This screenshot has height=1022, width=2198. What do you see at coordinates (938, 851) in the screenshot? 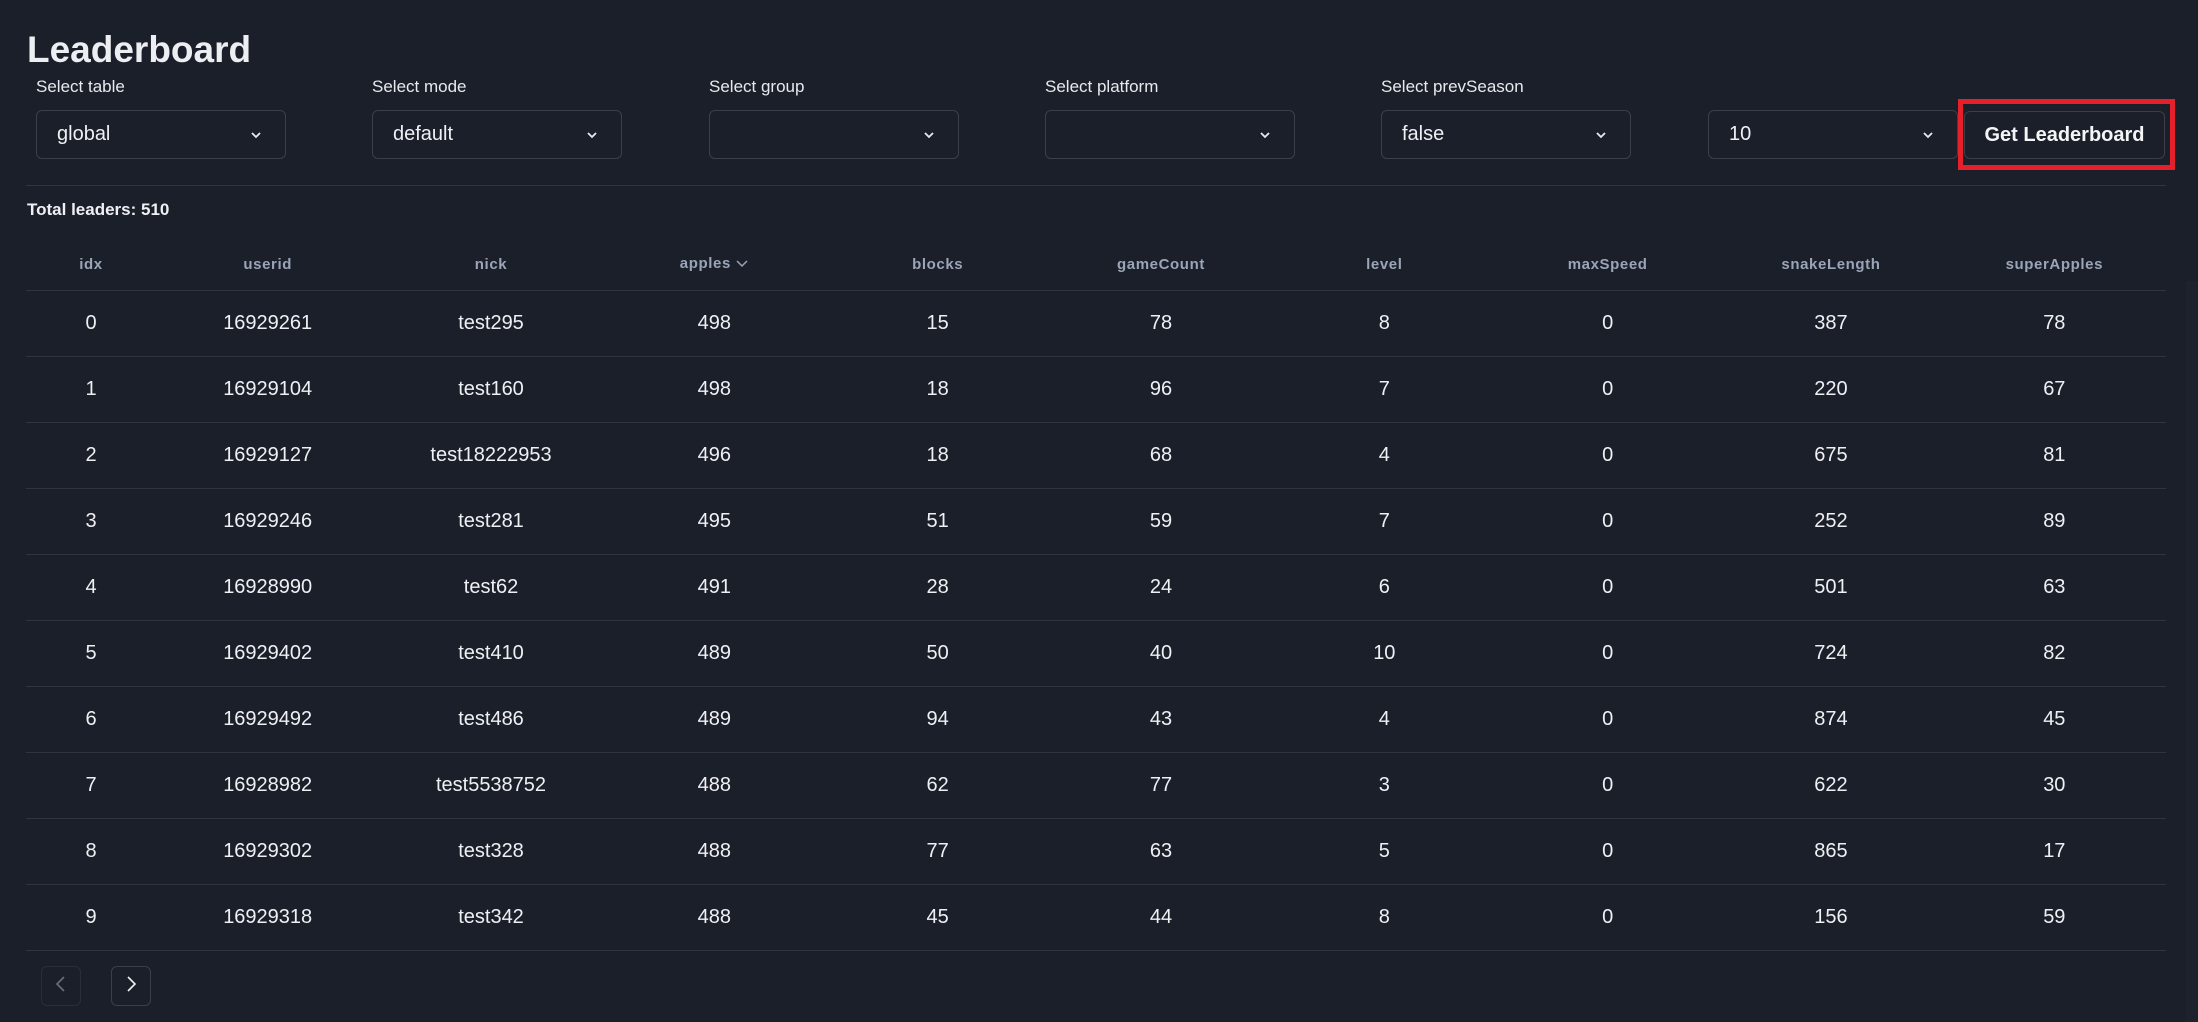
I see `cell-blocks: 77` at bounding box center [938, 851].